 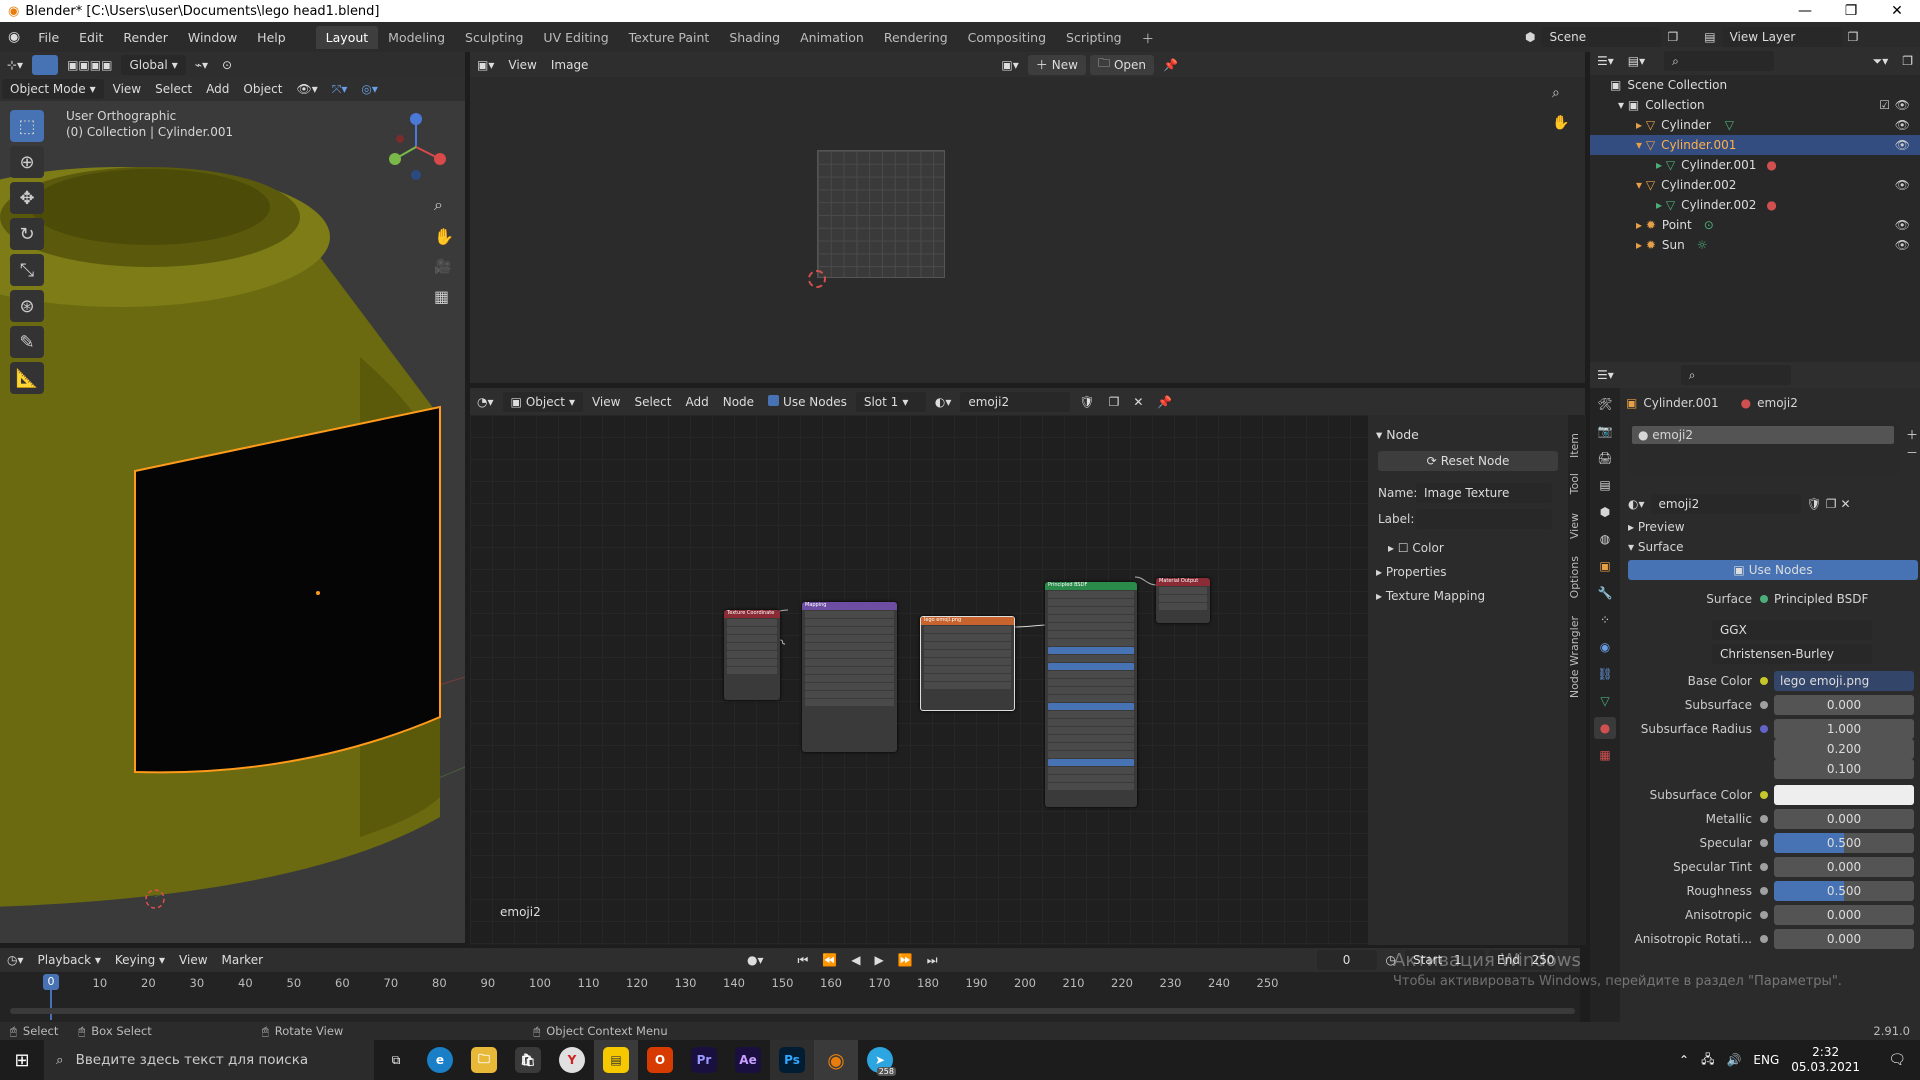 What do you see at coordinates (485, 65) in the screenshot?
I see `image-editor-type-icon: ▣▾` at bounding box center [485, 65].